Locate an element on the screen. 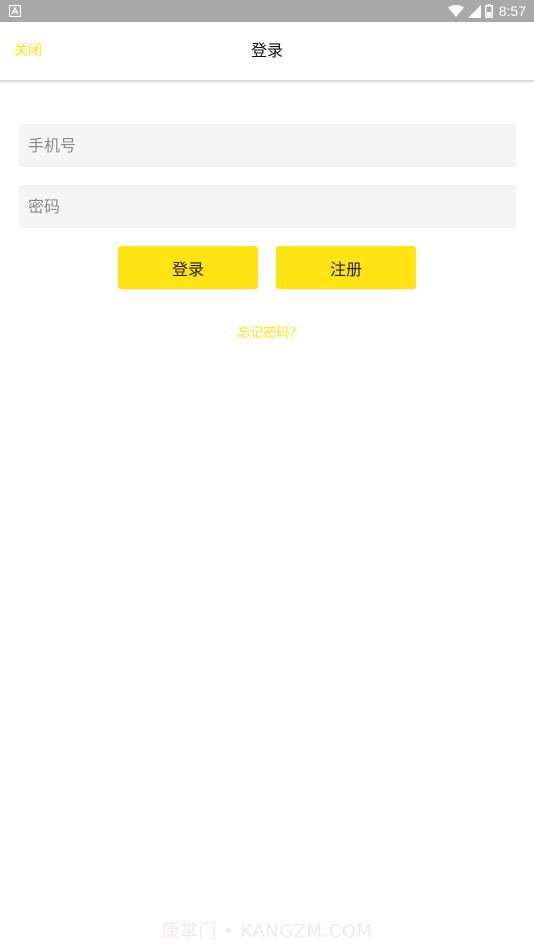 The image size is (534, 950). password-input is located at coordinates (267, 206).